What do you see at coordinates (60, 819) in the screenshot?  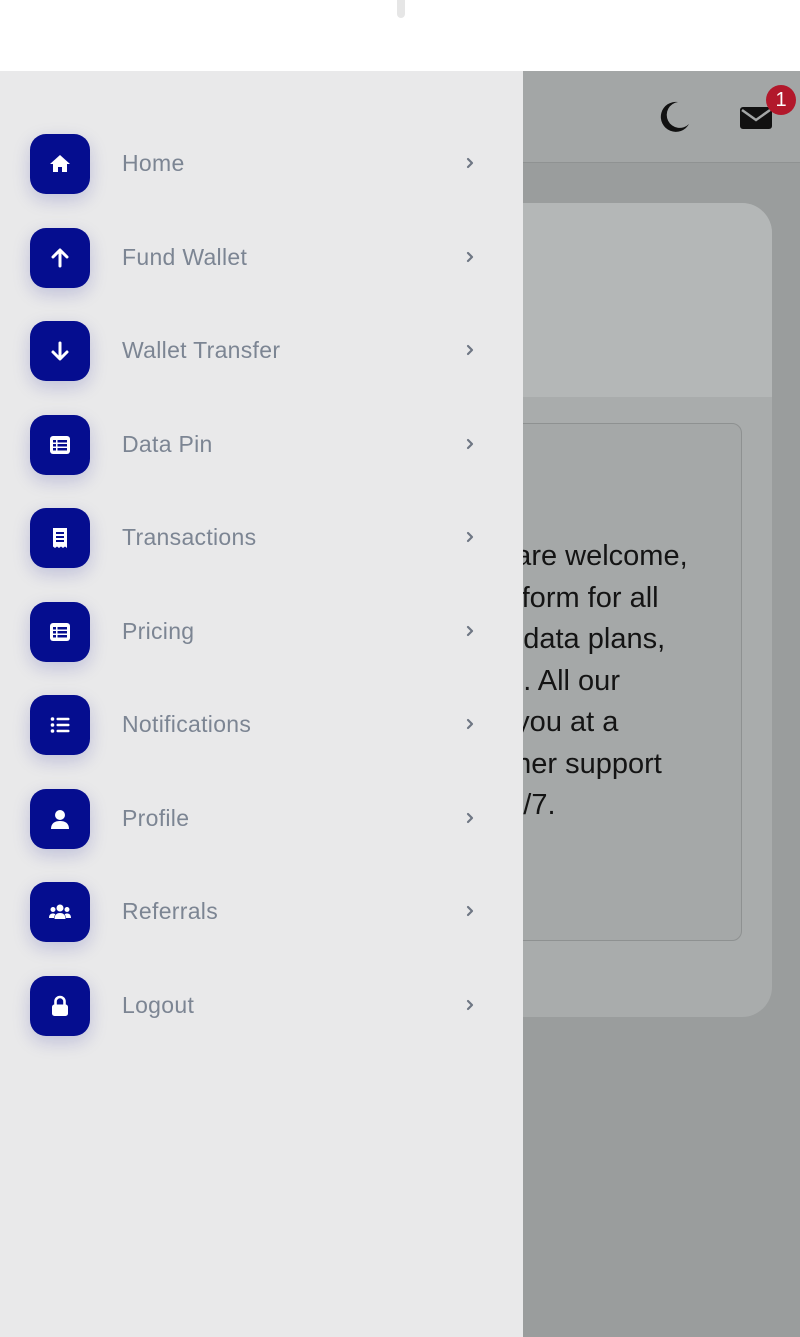 I see `user-icon` at bounding box center [60, 819].